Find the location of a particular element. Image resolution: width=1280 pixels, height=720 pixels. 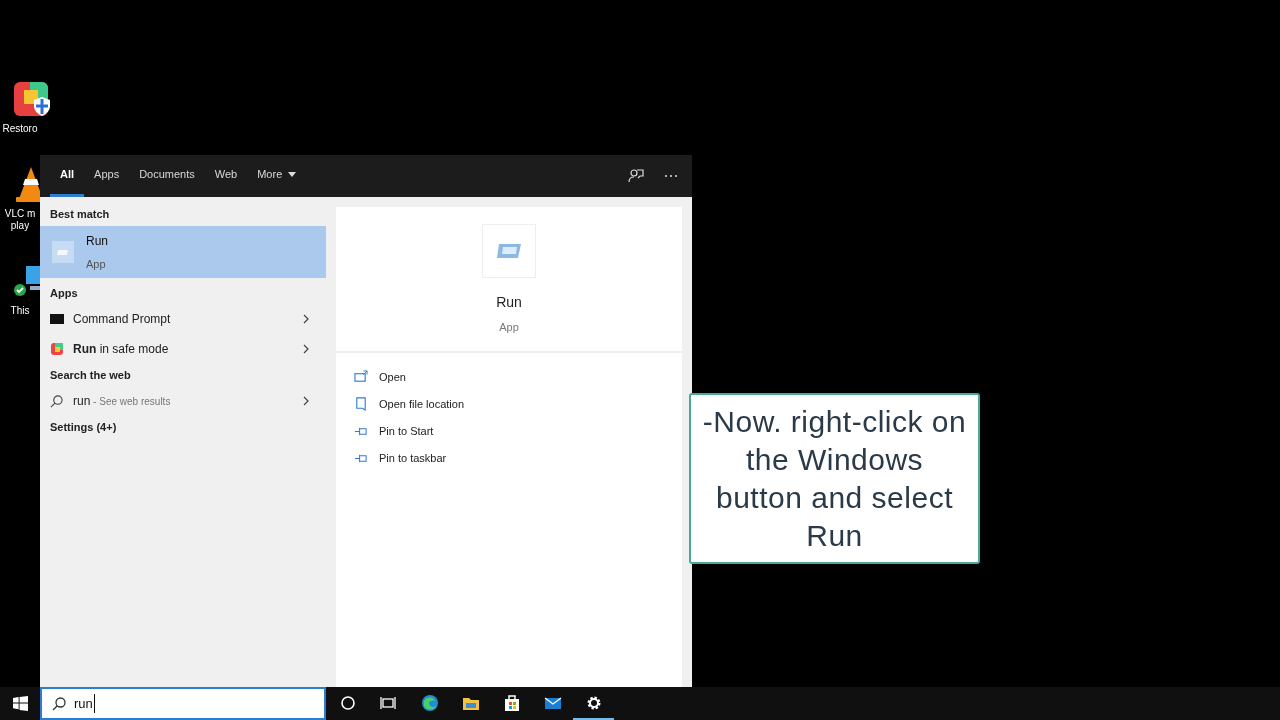

best-match-item: Run App is located at coordinates (183, 252).